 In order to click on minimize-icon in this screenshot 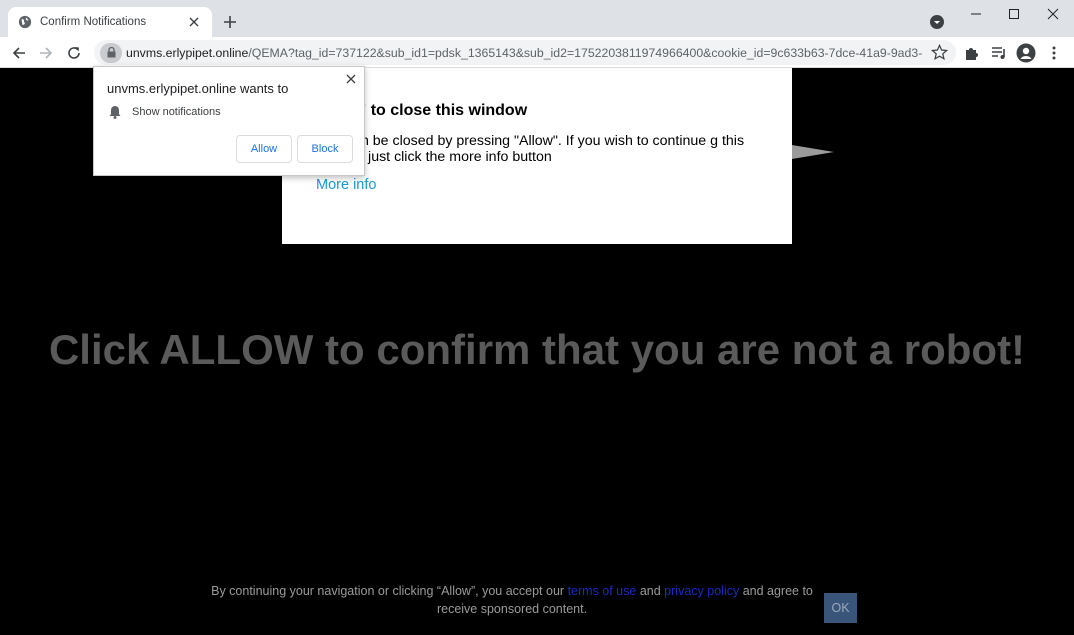, I will do `click(976, 14)`.